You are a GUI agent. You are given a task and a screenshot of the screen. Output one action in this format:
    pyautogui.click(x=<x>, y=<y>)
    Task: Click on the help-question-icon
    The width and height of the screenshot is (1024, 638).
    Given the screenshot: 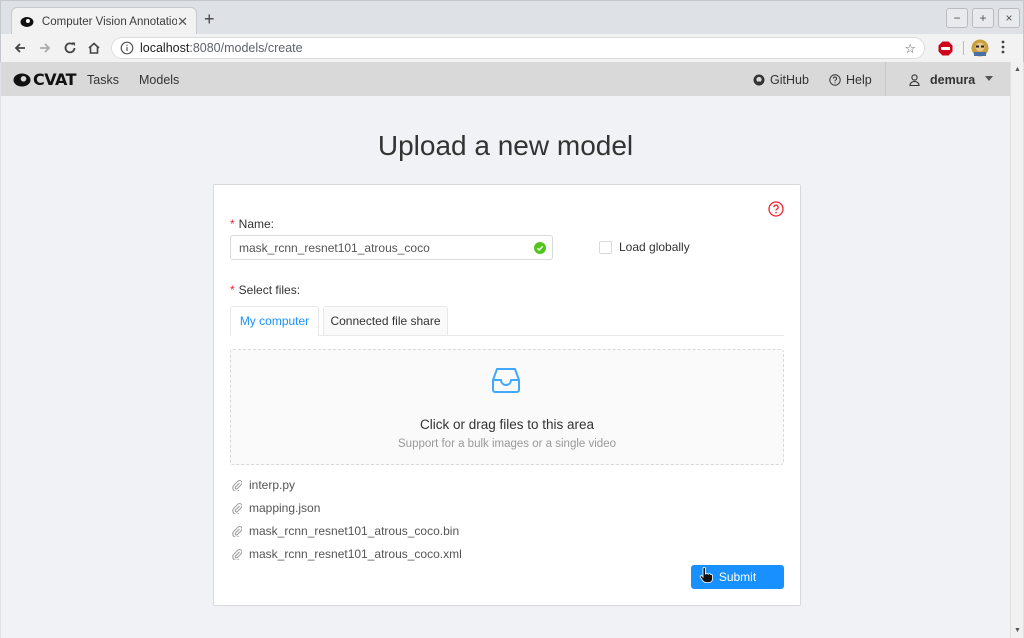 What is the action you would take?
    pyautogui.click(x=776, y=209)
    